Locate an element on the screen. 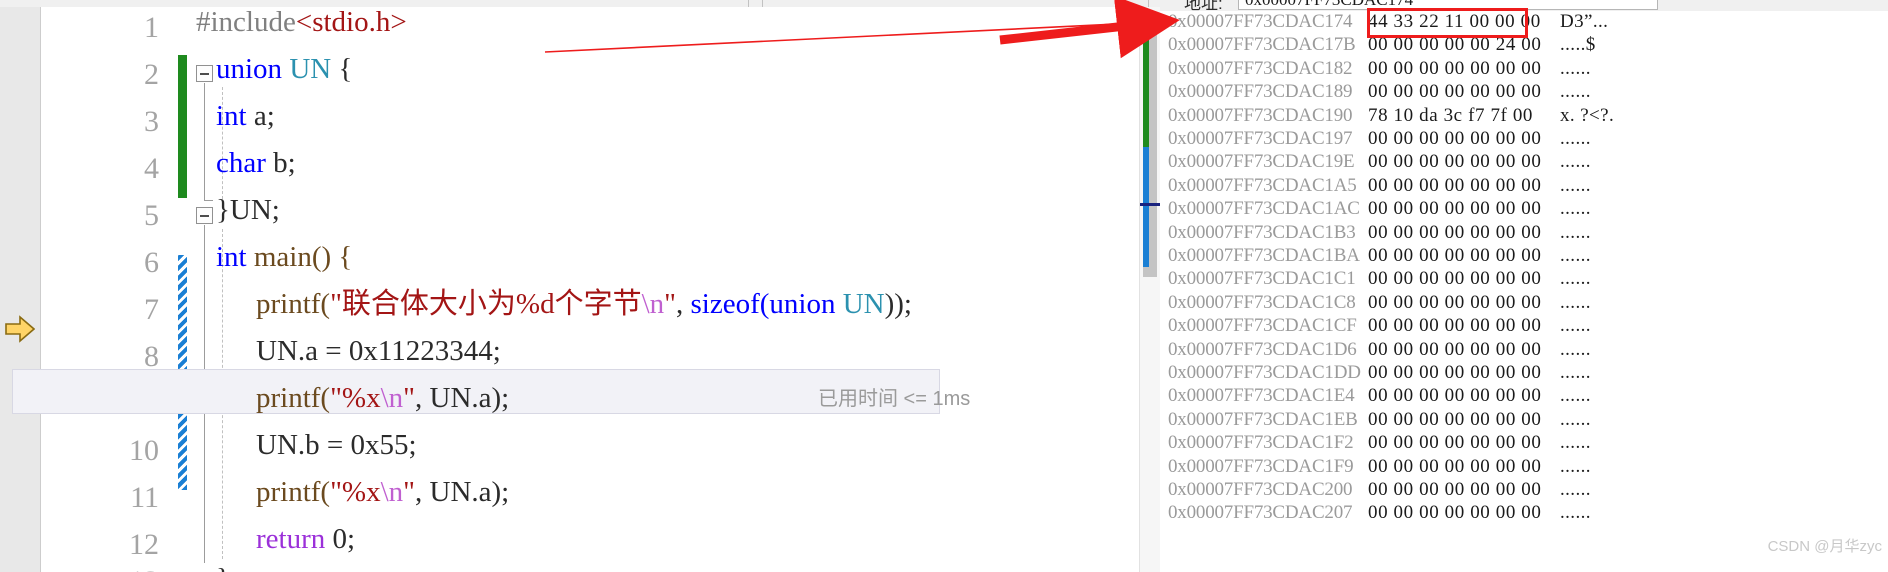 This screenshot has width=1888, height=572. line-number: 11 is located at coordinates (144, 497).